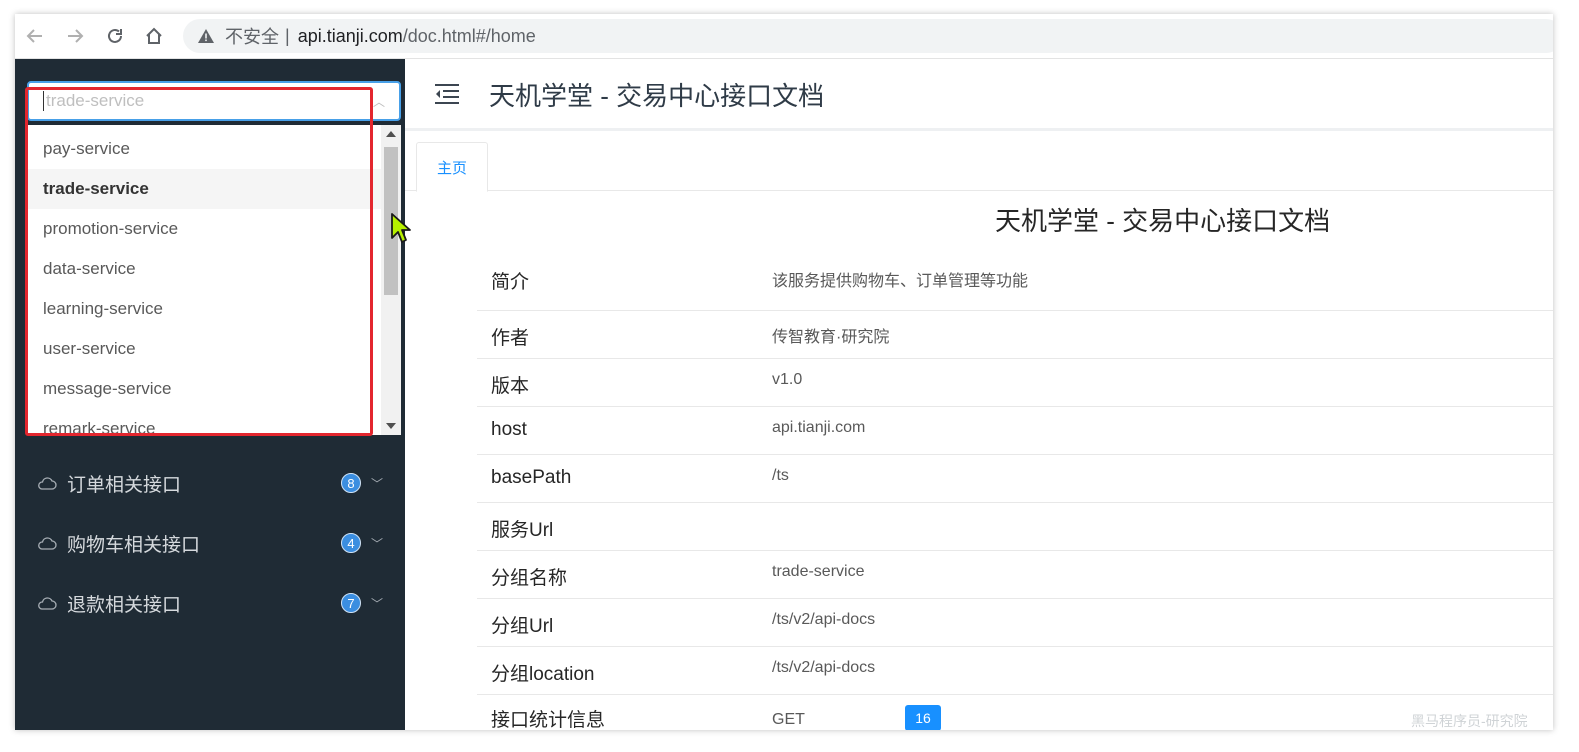  Describe the element at coordinates (115, 36) in the screenshot. I see `reload-icon` at that location.